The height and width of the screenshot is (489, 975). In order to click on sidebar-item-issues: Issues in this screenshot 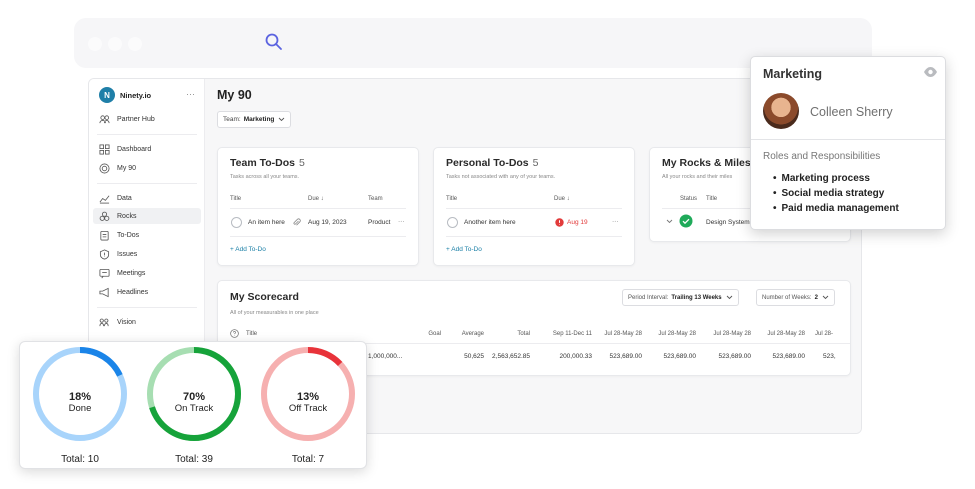, I will do `click(147, 254)`.